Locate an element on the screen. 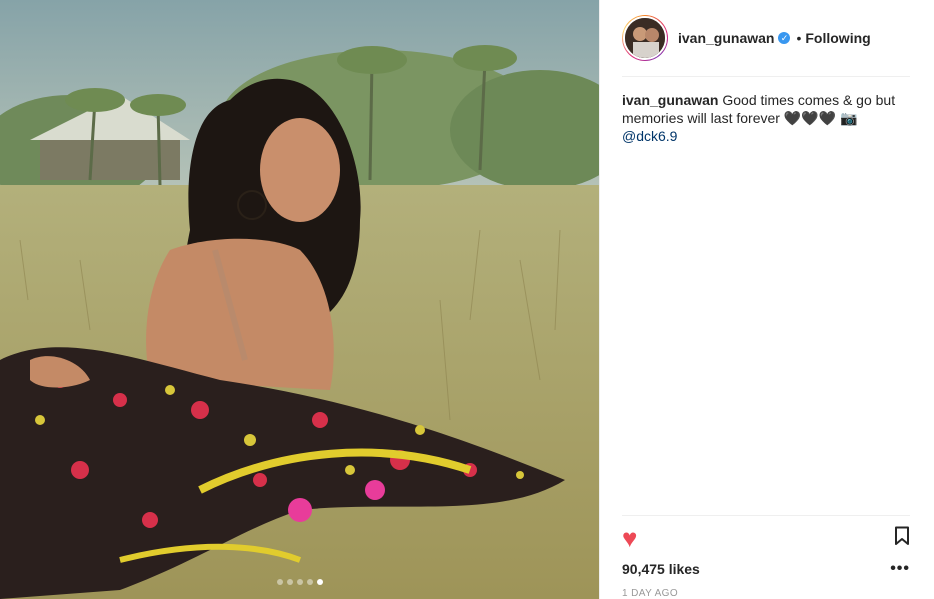  post-timestamp: 1 DAY AGO is located at coordinates (766, 593).